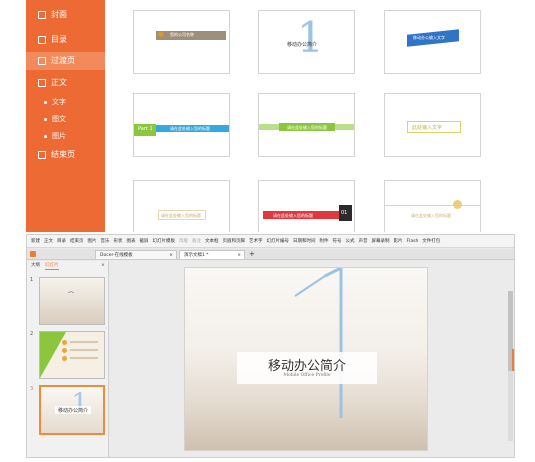 Image resolution: width=535 pixels, height=462 pixels. I want to click on template-thumb-1: ● 您的公司名称, so click(181, 42).